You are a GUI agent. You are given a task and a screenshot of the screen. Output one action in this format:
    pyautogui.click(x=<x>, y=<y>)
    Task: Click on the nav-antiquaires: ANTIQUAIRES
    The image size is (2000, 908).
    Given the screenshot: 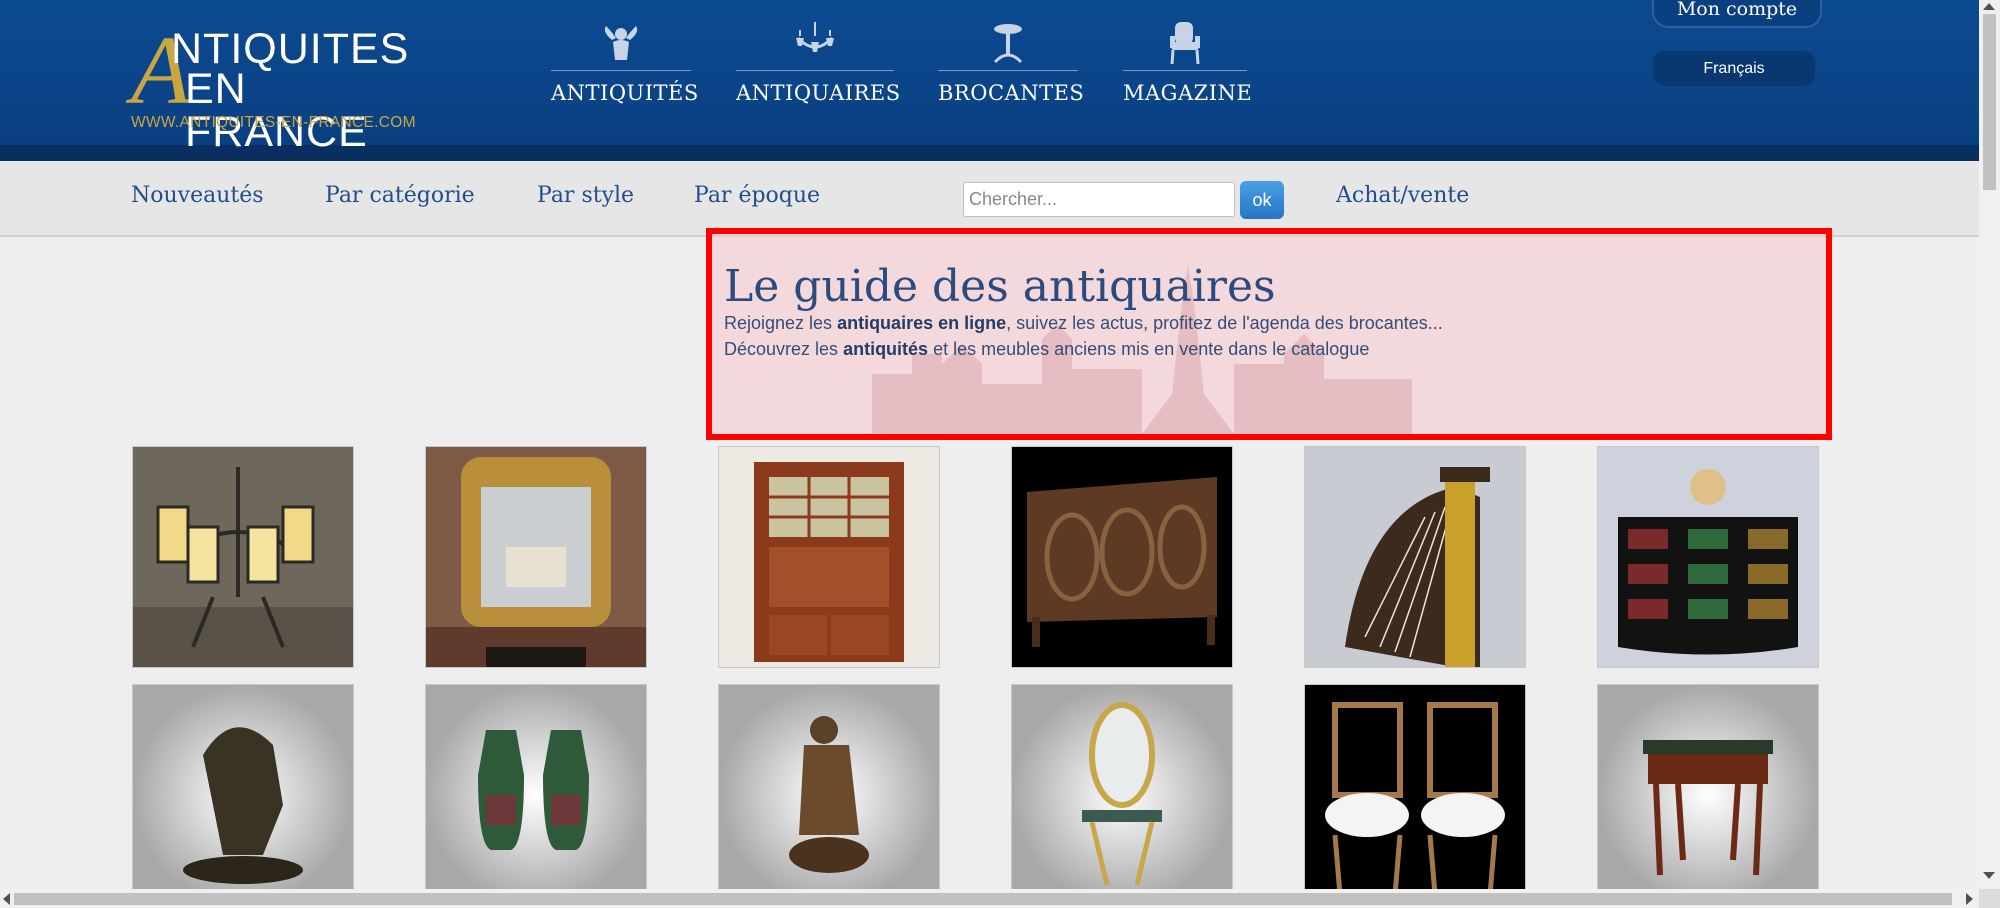 What is the action you would take?
    pyautogui.click(x=818, y=62)
    